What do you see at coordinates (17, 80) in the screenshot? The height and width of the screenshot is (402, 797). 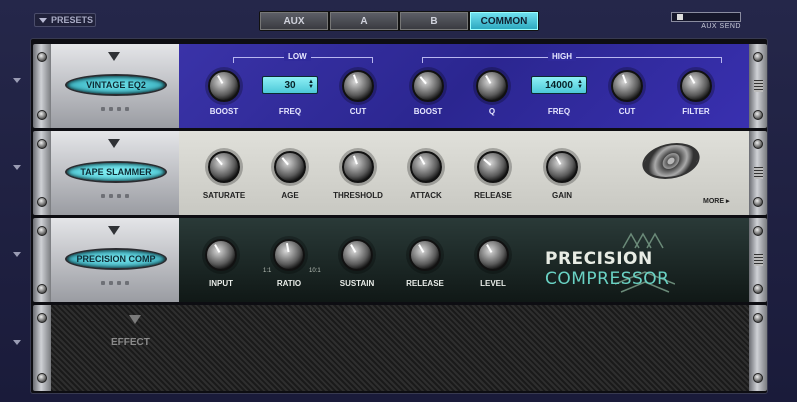 I see `slot-1-menu-arrow-icon` at bounding box center [17, 80].